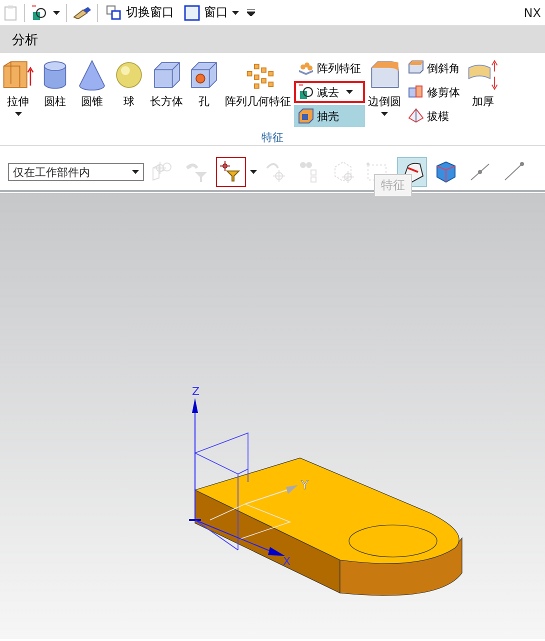 Image resolution: width=545 pixels, height=641 pixels. Describe the element at coordinates (416, 68) in the screenshot. I see `chamfer-icon` at that location.